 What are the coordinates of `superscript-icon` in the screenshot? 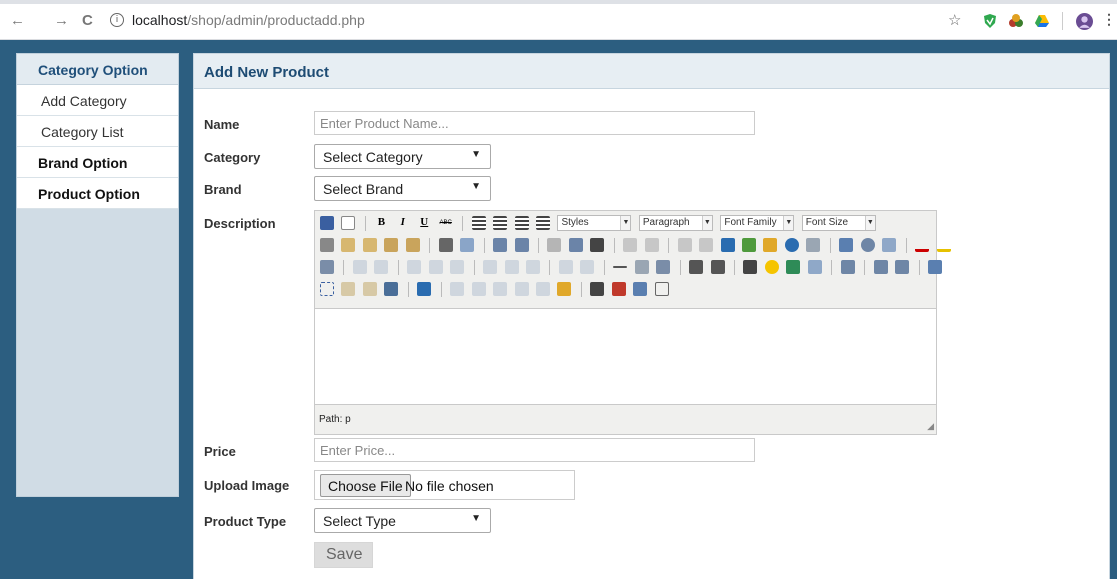 It's located at (717, 267).